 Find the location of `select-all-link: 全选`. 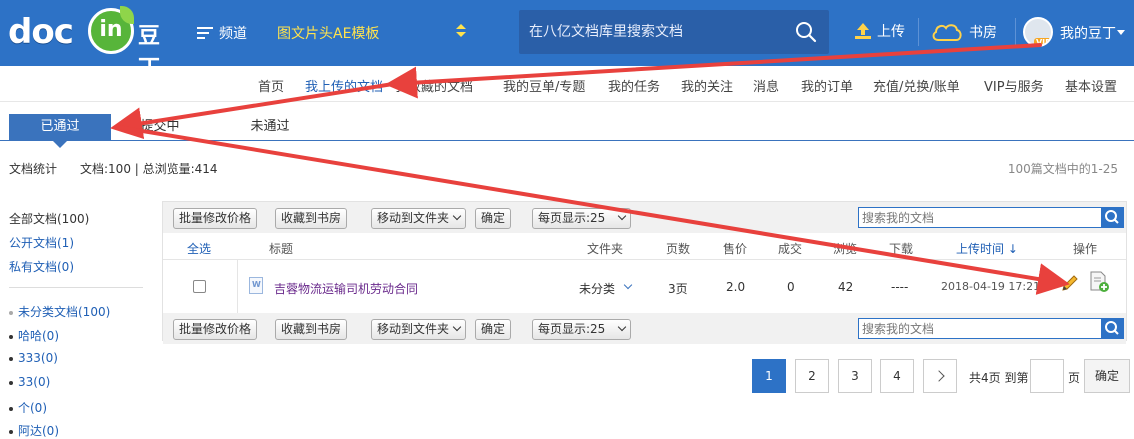

select-all-link: 全选 is located at coordinates (199, 248).